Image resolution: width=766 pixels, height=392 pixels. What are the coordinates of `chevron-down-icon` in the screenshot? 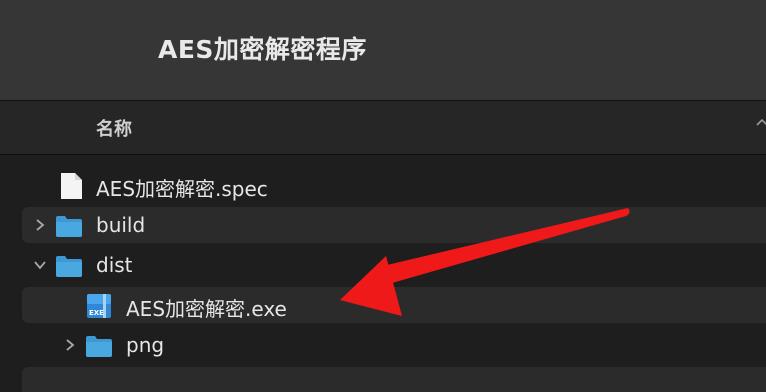 It's located at (40, 265).